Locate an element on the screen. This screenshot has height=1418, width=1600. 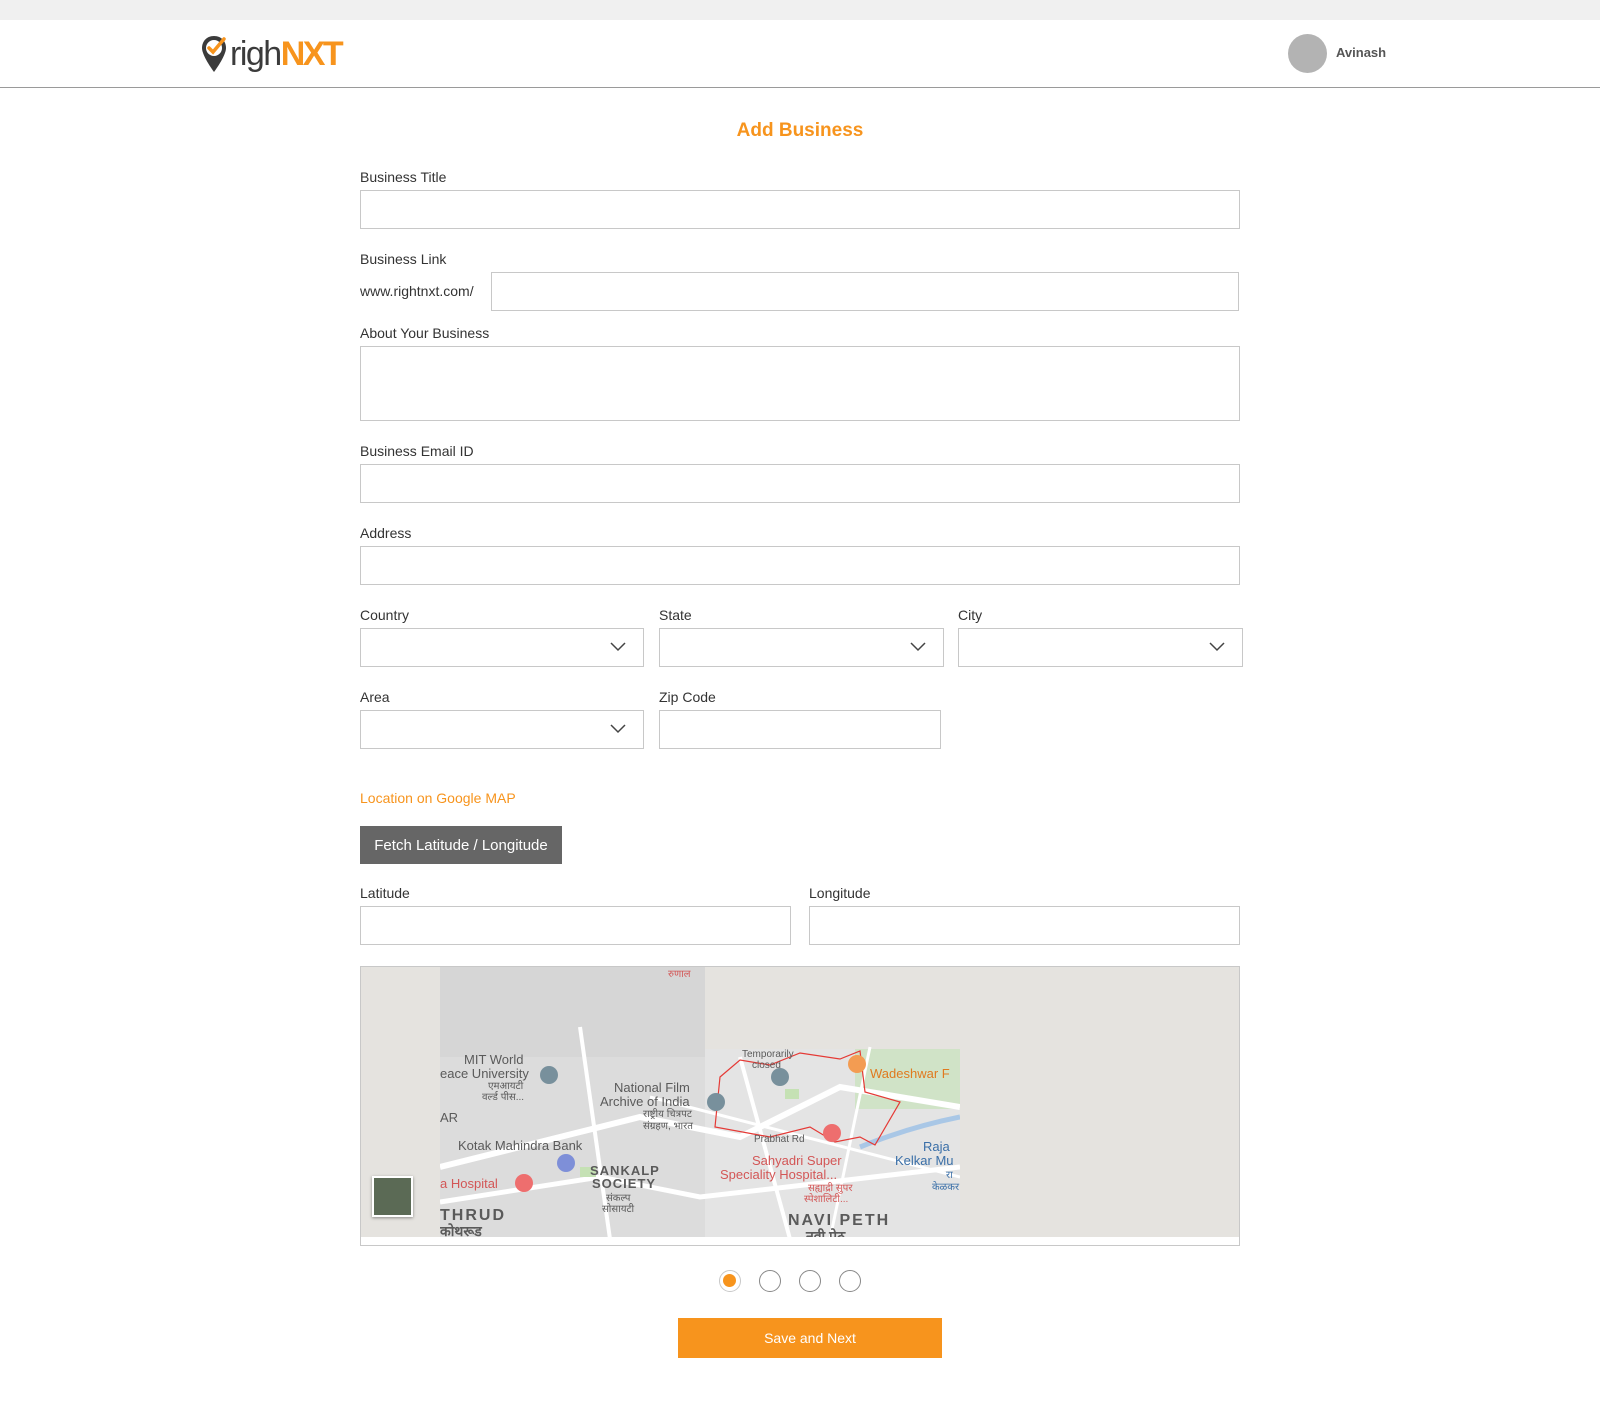
google-map-link: Location on Google MAP is located at coordinates (438, 798).